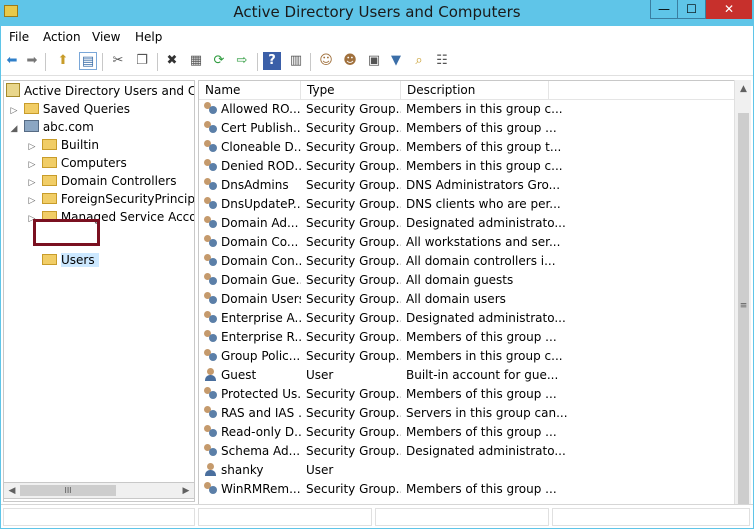 This screenshot has width=754, height=529. What do you see at coordinates (255, 185) in the screenshot?
I see `item-name: DnsAdmins` at bounding box center [255, 185].